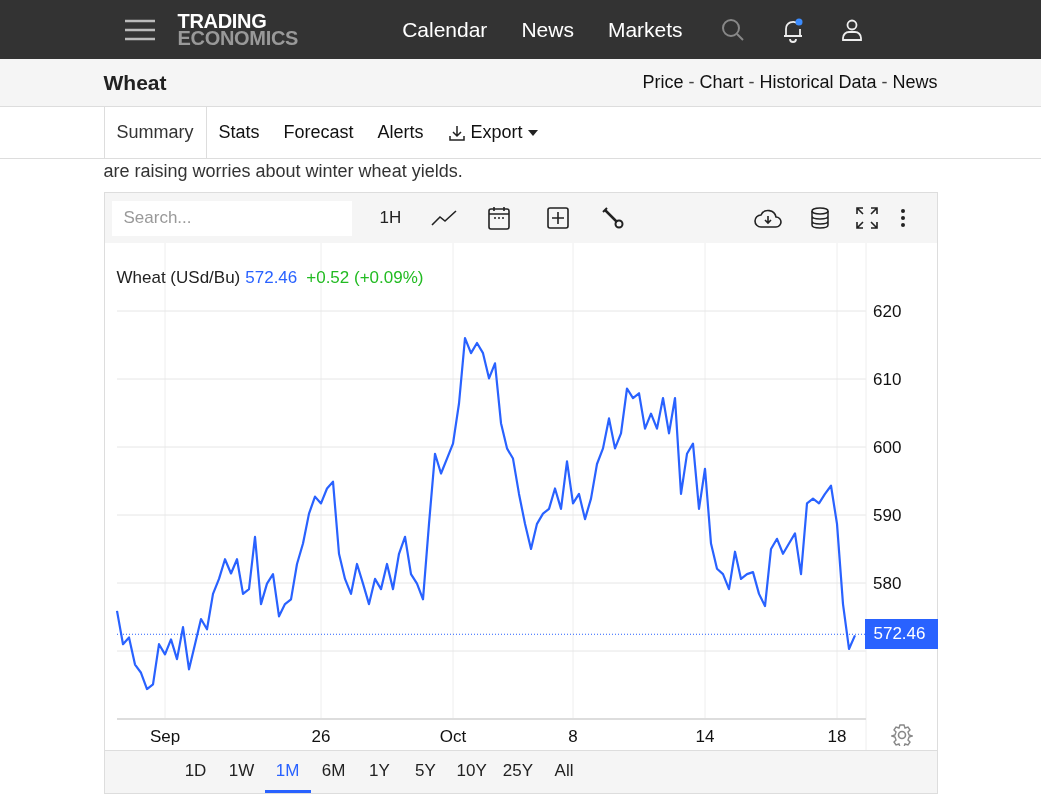 Image resolution: width=1041 pixels, height=807 pixels. What do you see at coordinates (915, 82) in the screenshot?
I see `page-link: News` at bounding box center [915, 82].